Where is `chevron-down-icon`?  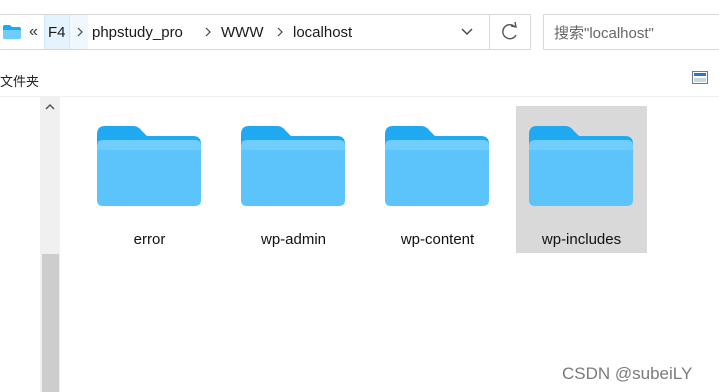 chevron-down-icon is located at coordinates (467, 32).